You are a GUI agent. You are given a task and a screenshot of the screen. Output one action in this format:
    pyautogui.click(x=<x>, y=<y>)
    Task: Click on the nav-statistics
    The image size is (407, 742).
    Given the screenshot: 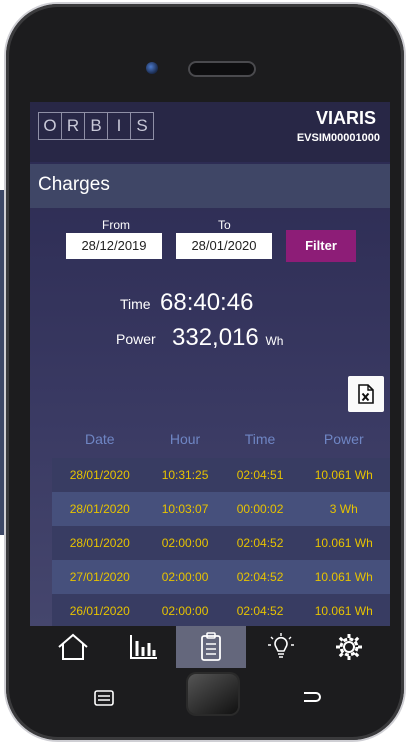 What is the action you would take?
    pyautogui.click(x=143, y=647)
    